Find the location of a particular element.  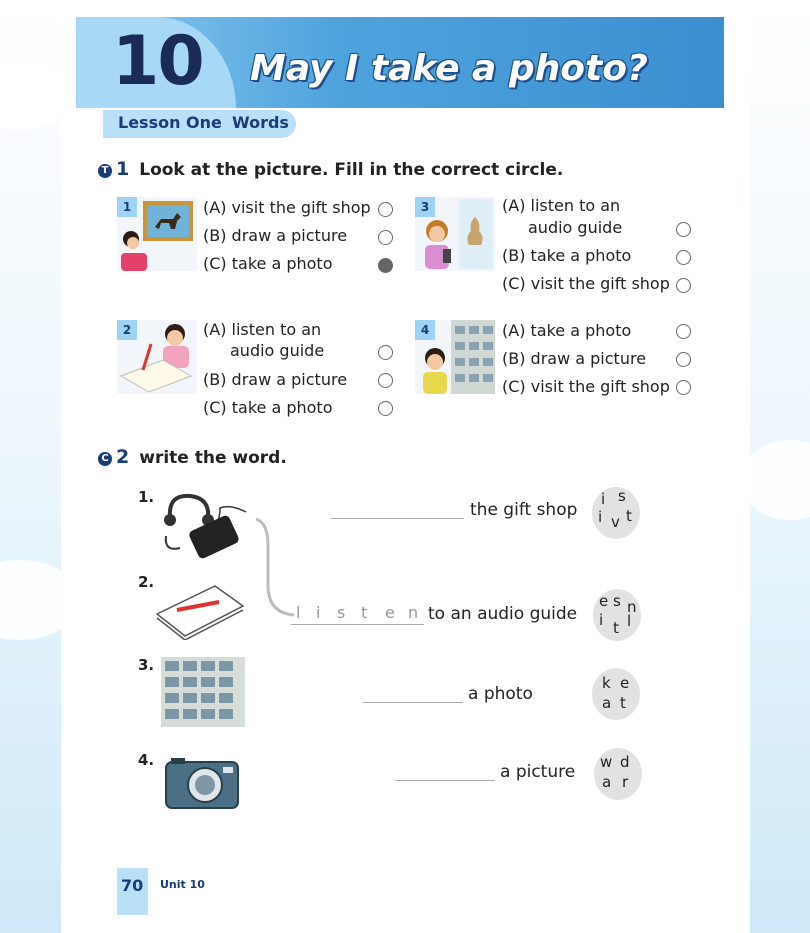

section2-heading: C 2 write the word. is located at coordinates (192, 457).